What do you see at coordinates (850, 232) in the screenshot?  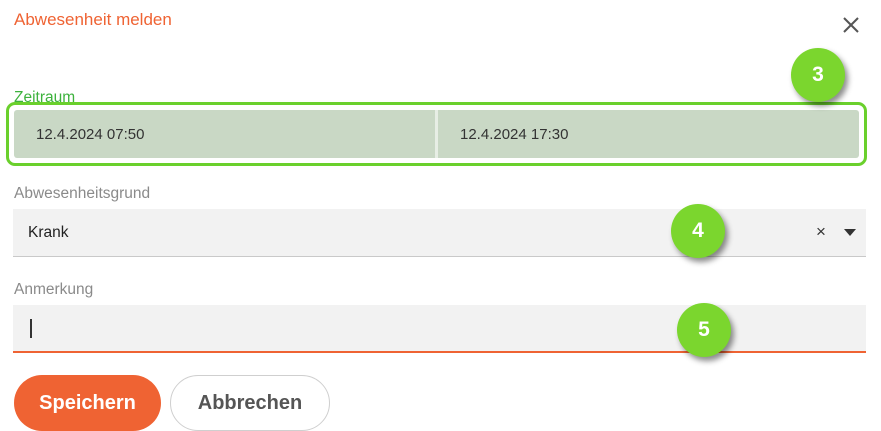 I see `caret-down-icon` at bounding box center [850, 232].